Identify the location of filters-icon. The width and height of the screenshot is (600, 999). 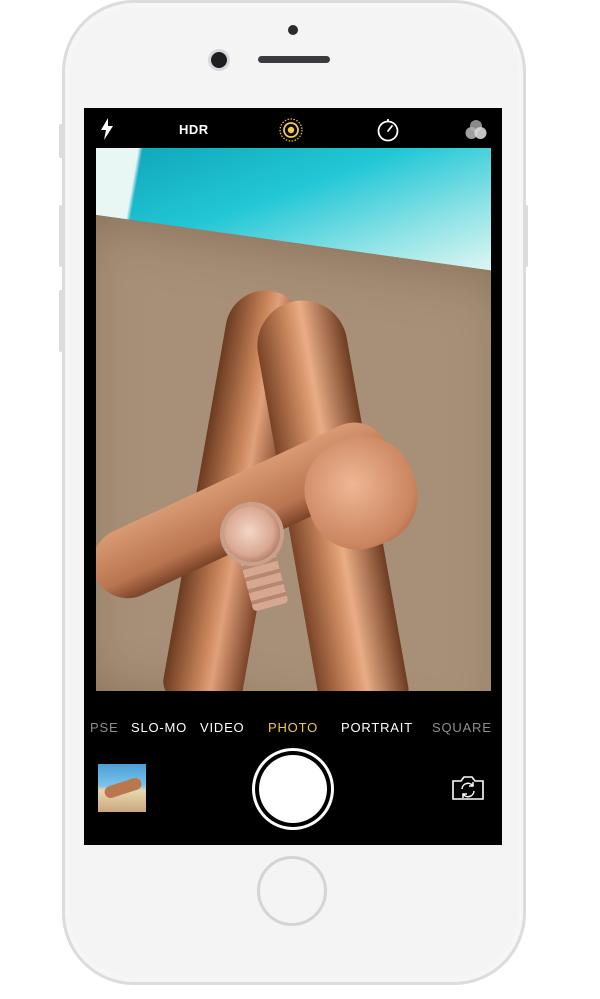
(476, 130).